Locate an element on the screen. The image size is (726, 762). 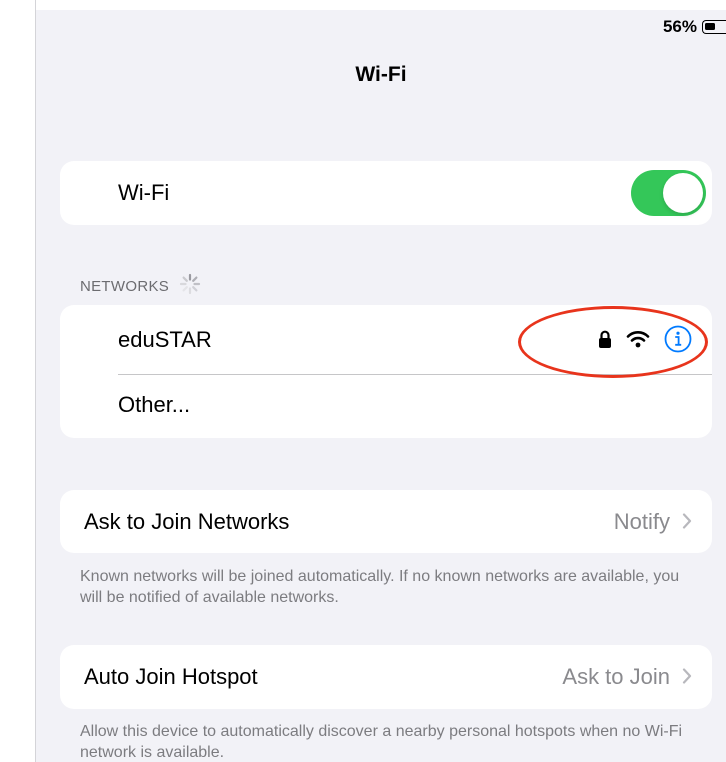
network-name: eduSTAR is located at coordinates (165, 339).